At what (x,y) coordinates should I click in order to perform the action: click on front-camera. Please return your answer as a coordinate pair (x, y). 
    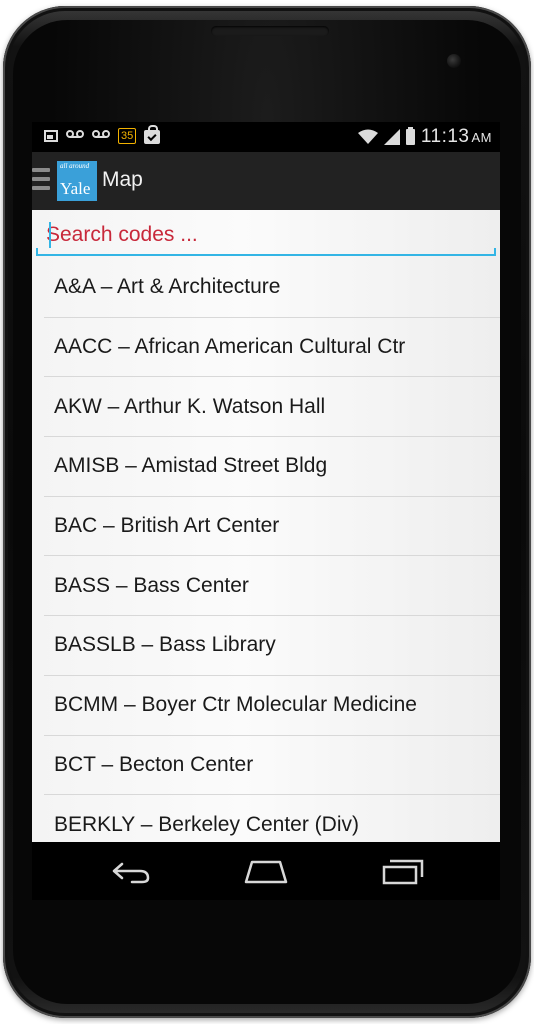
    Looking at the image, I should click on (454, 61).